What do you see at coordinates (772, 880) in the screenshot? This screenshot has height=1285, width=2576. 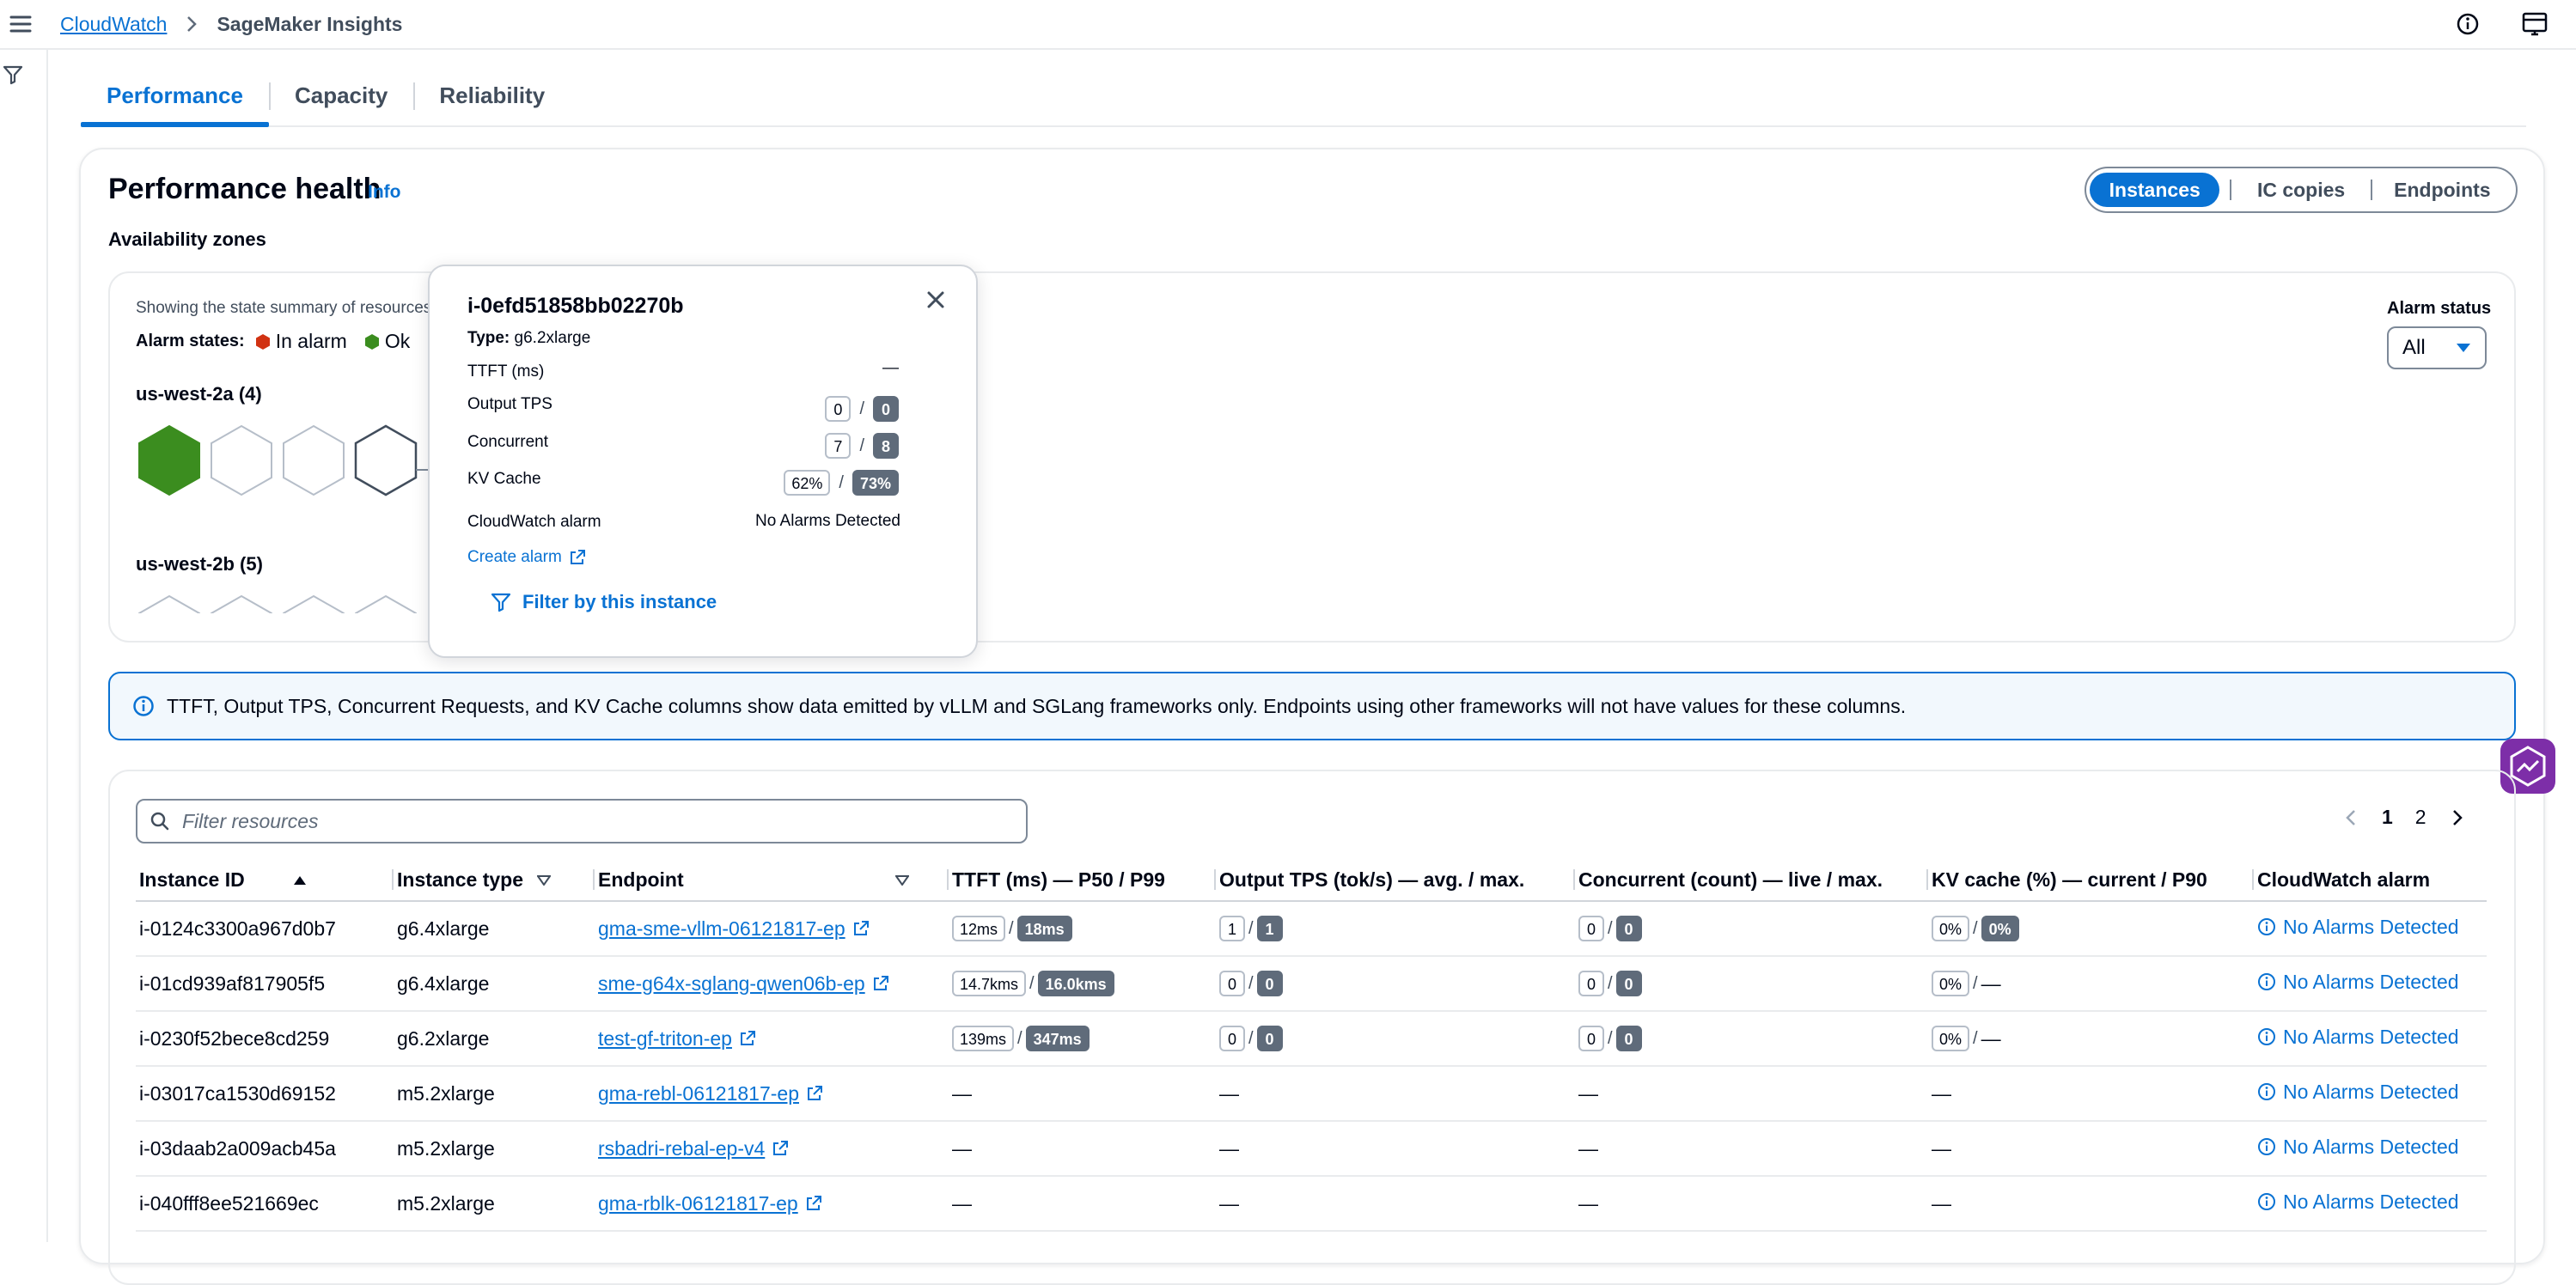 I see `column-header-endpoint: Endpoint` at bounding box center [772, 880].